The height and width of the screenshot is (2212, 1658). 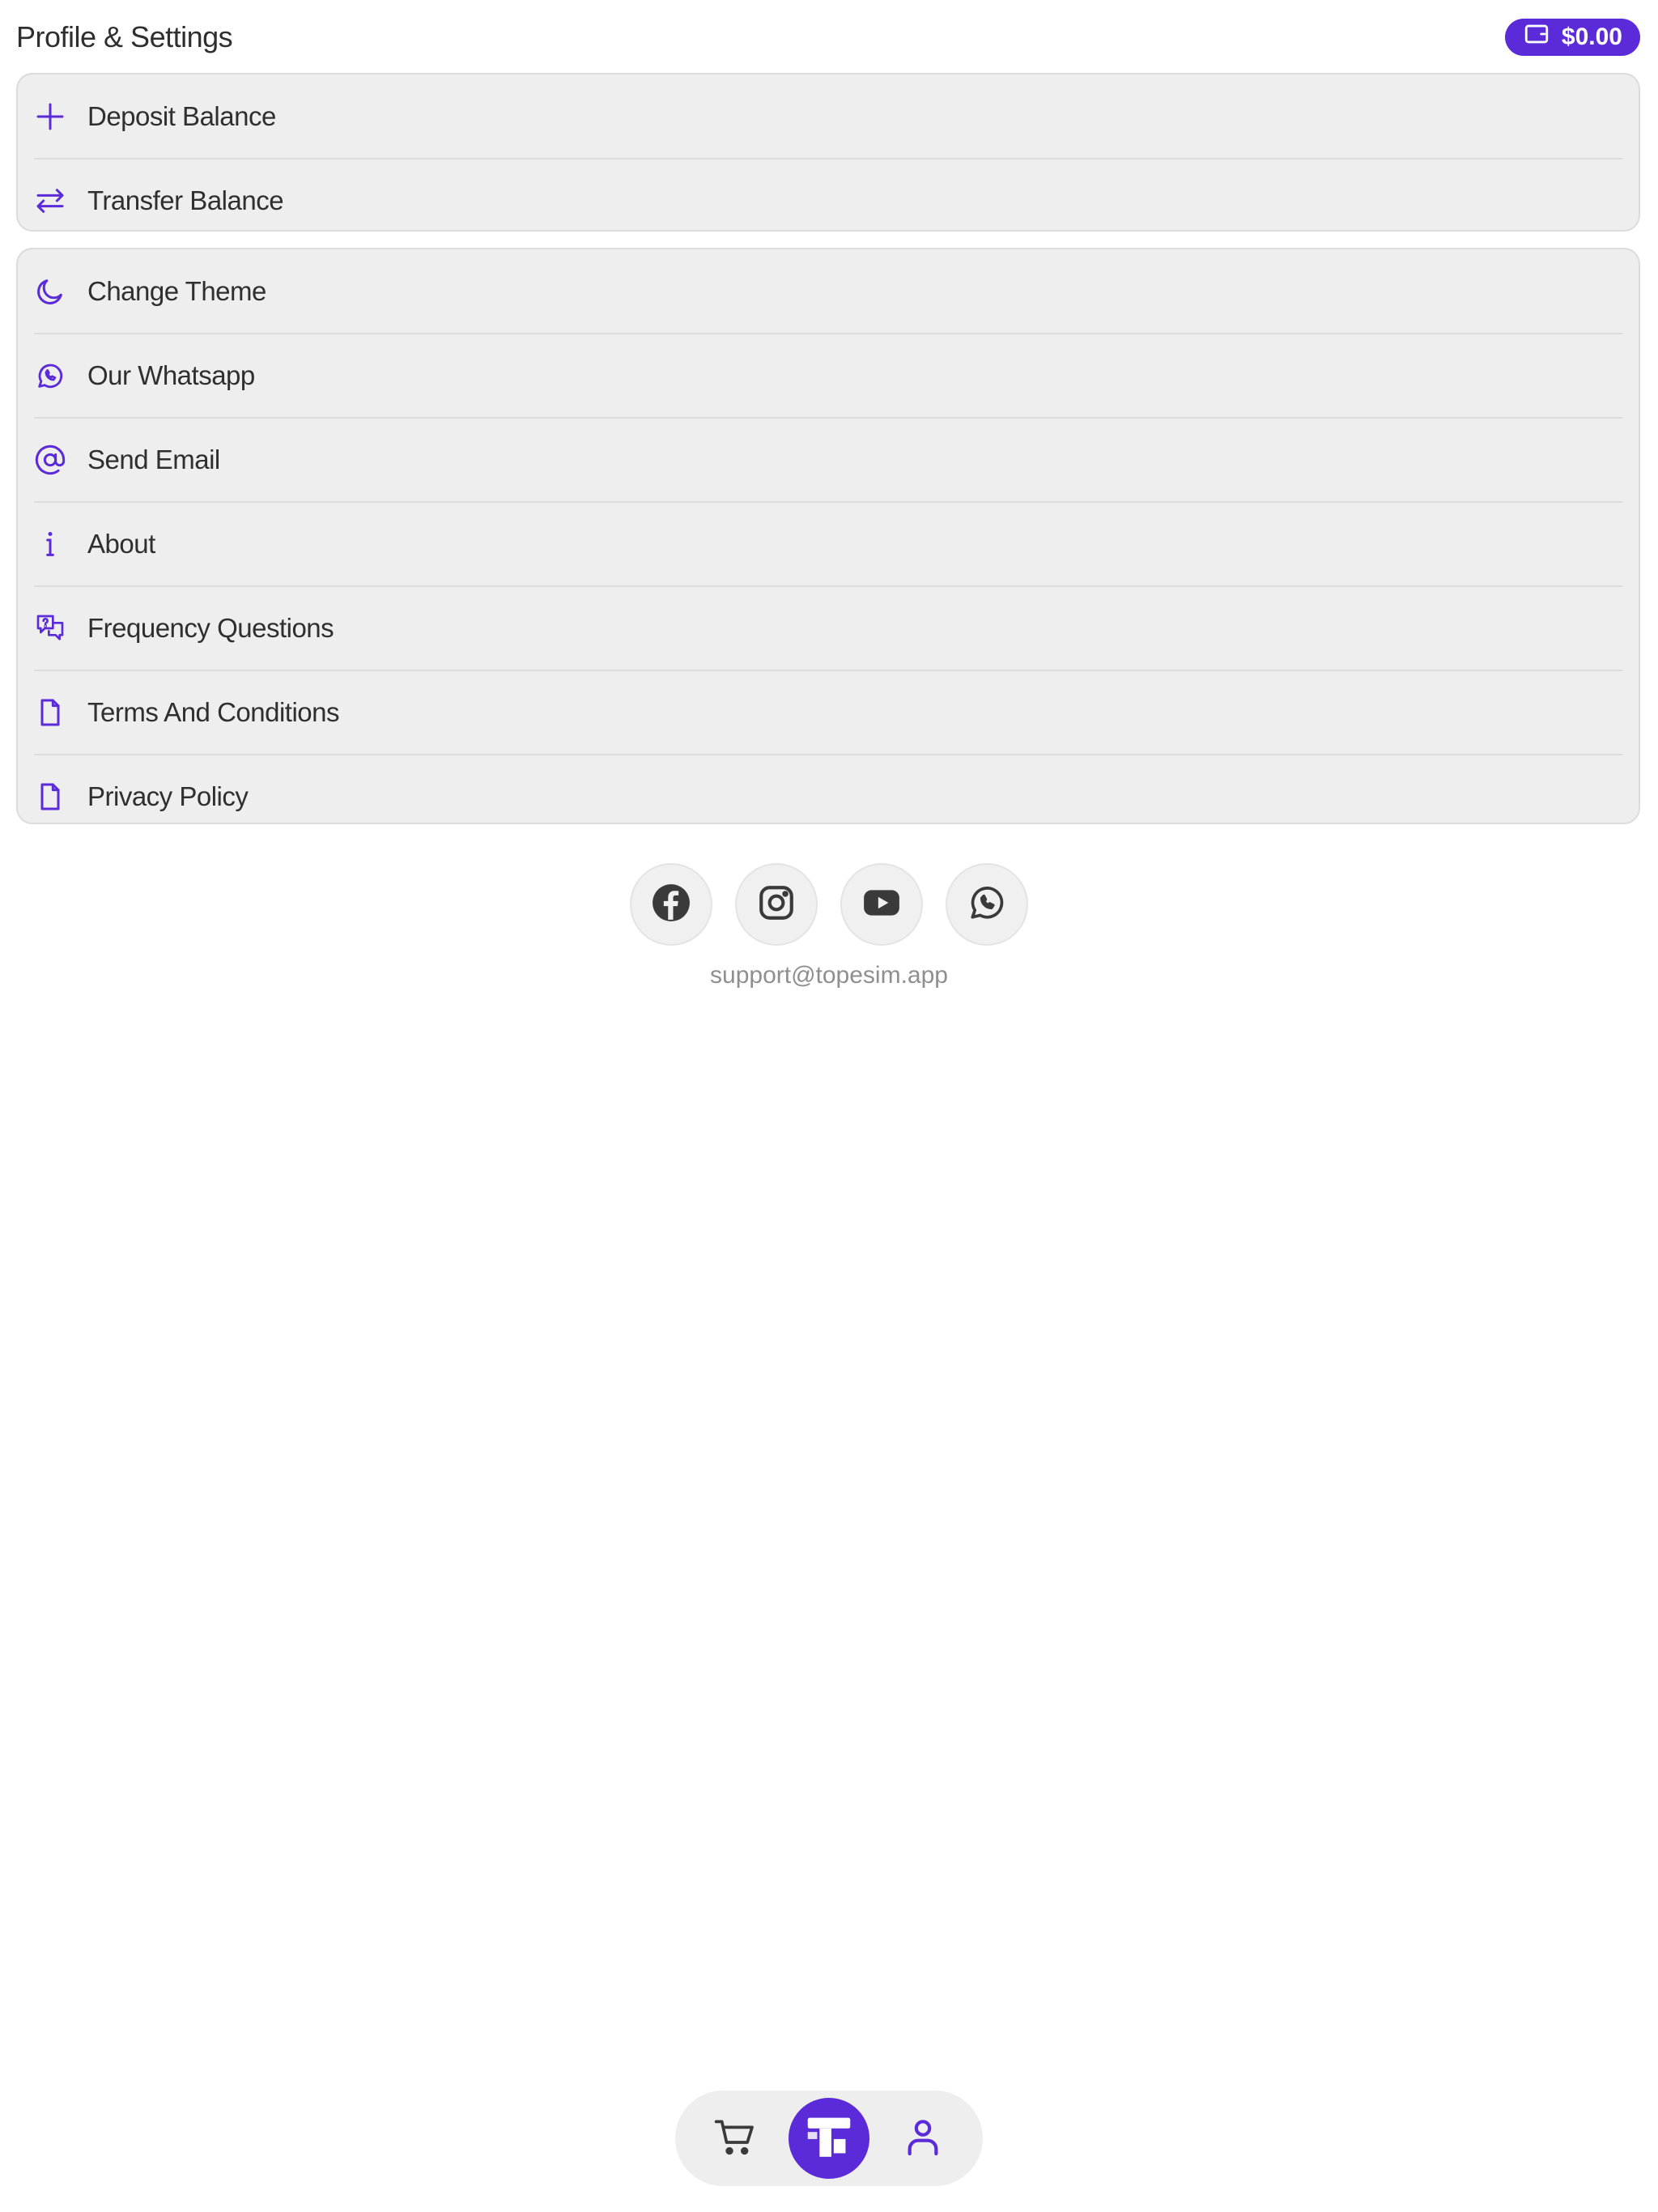 What do you see at coordinates (50, 201) in the screenshot?
I see `transfer-arrows-icon` at bounding box center [50, 201].